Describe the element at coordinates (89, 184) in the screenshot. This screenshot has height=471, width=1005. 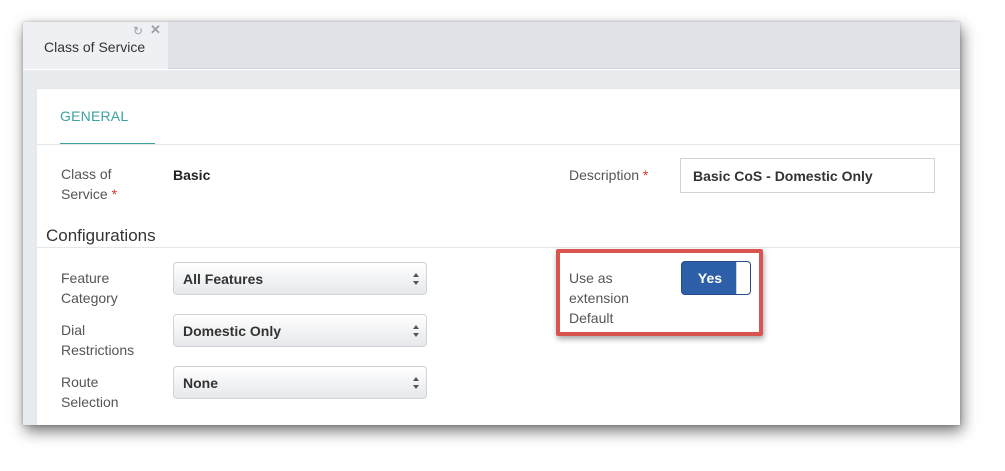
I see `class-of-service-label: Class of Service *` at that location.